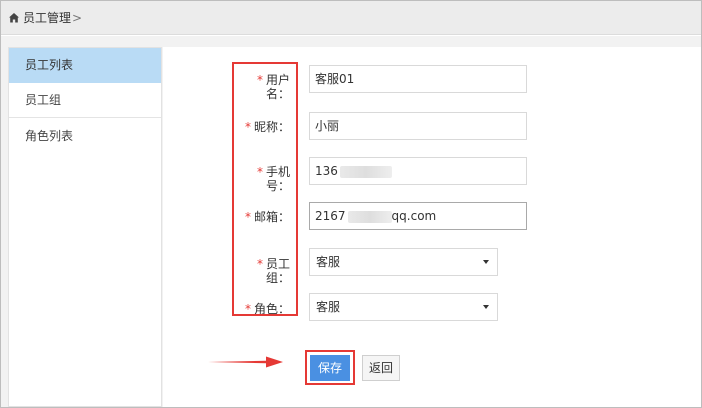 This screenshot has height=408, width=702. What do you see at coordinates (418, 126) in the screenshot?
I see `nickname-field: 小丽` at bounding box center [418, 126].